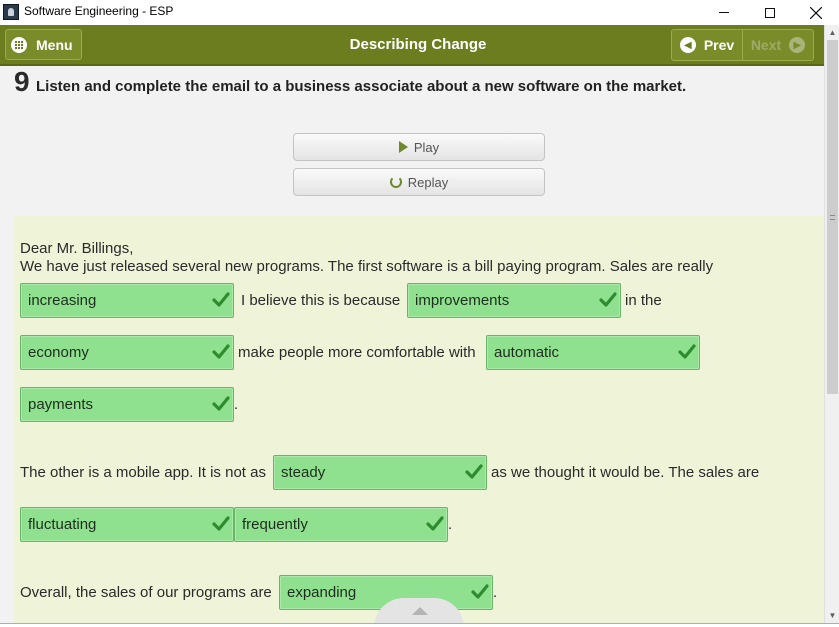  What do you see at coordinates (58, 352) in the screenshot?
I see `answer-value: economy` at bounding box center [58, 352].